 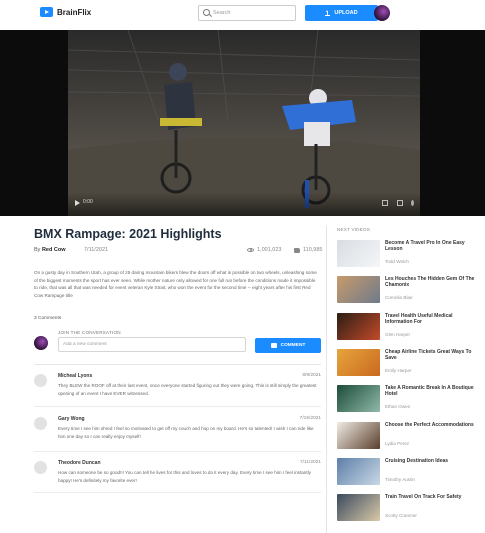 I want to click on comment-input, so click(x=152, y=344).